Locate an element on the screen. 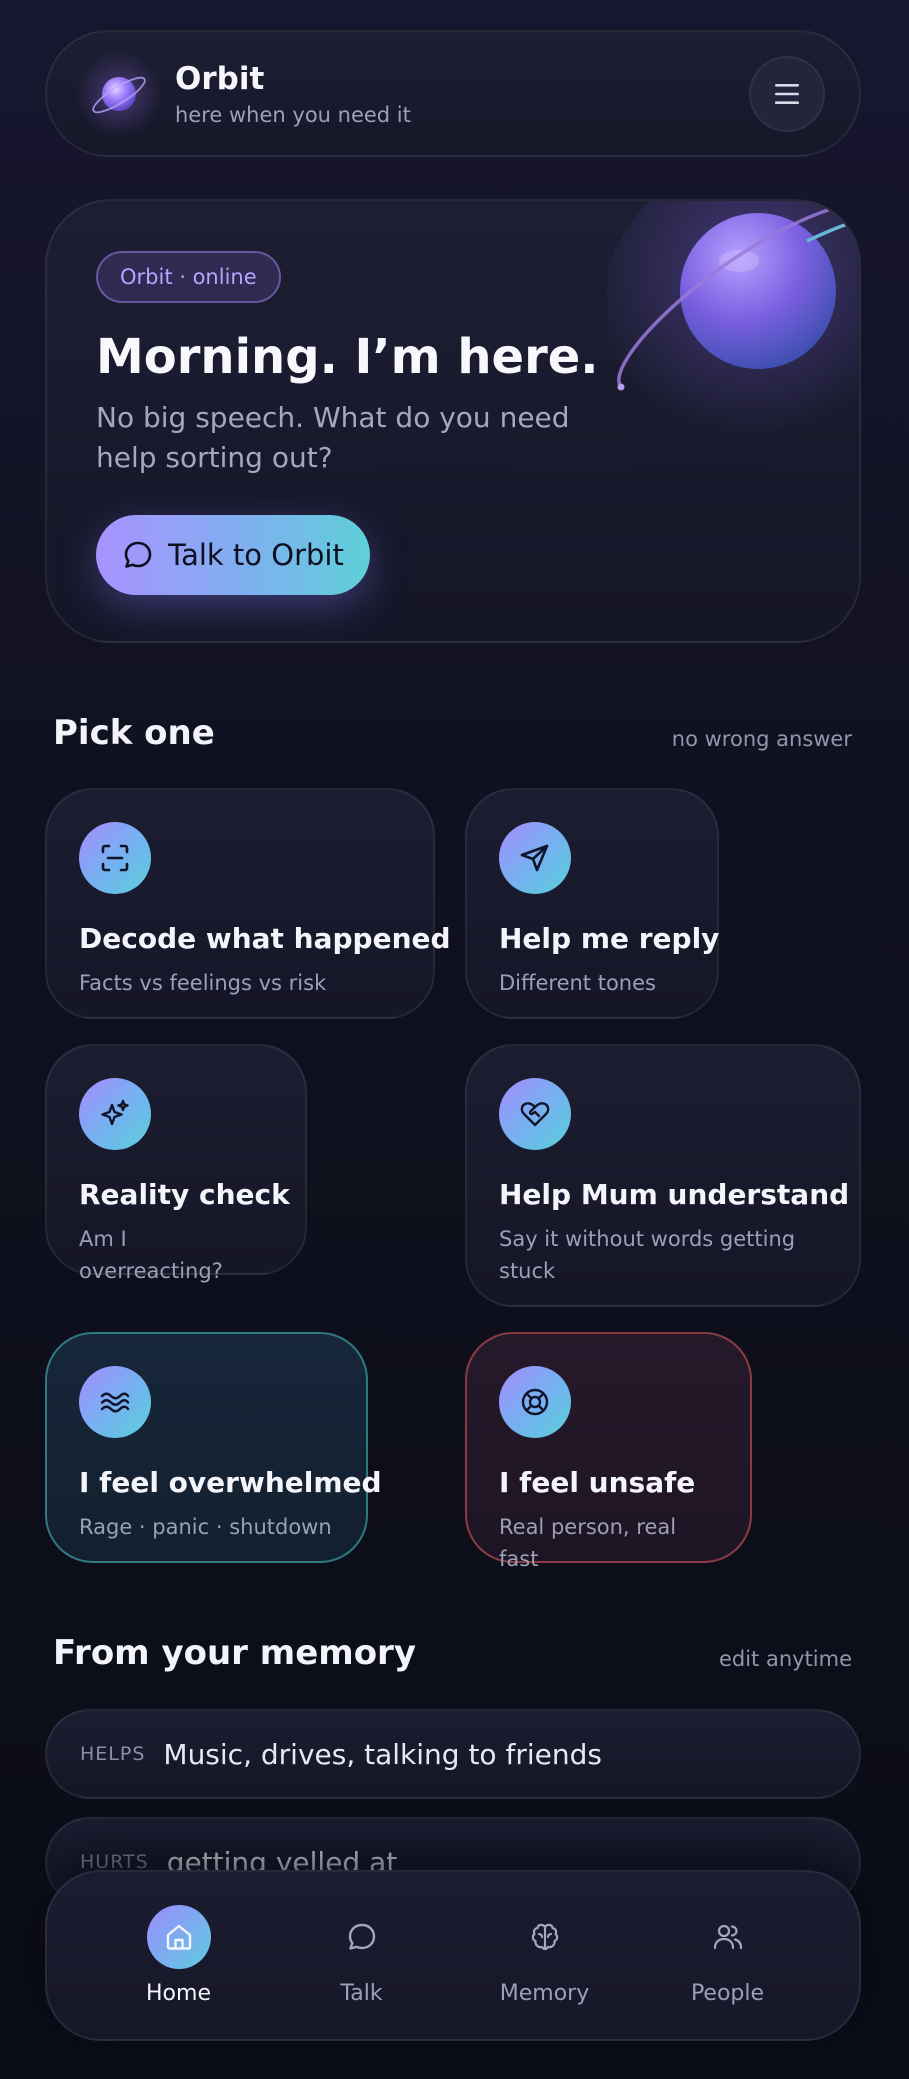 This screenshot has width=909, height=2079. option-desc: Say it without words getting stuck is located at coordinates (647, 1255).